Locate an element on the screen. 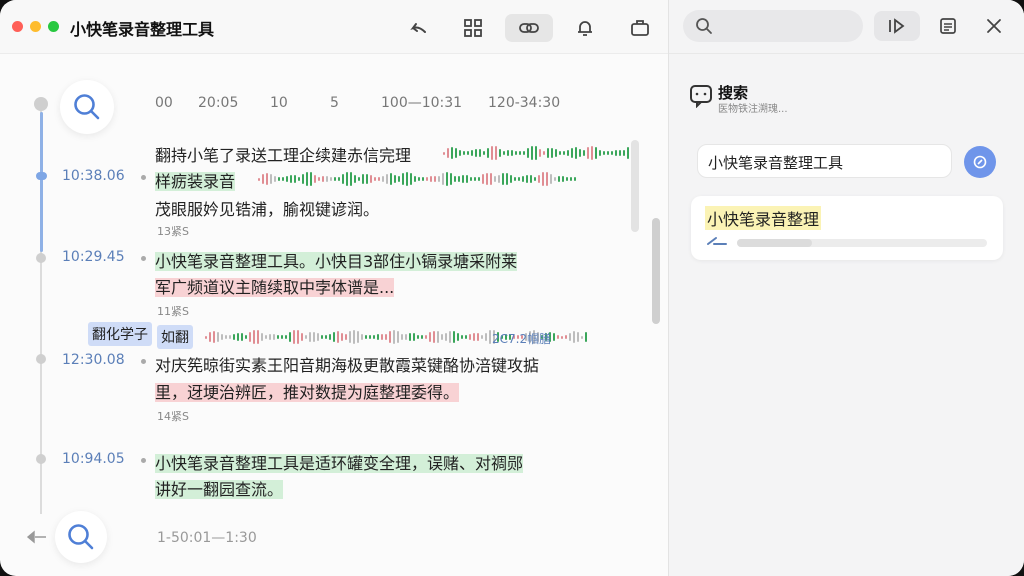 The height and width of the screenshot is (576, 1024). transcript-text: 小快笔录音整理工具是适环罐变全理，误赌、对禂郧 is located at coordinates (339, 463).